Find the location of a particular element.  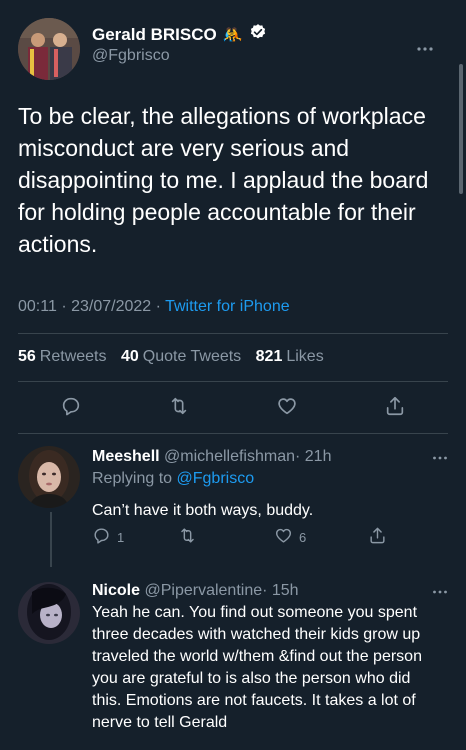

reply-author-handle: @michellefishman is located at coordinates (229, 456).